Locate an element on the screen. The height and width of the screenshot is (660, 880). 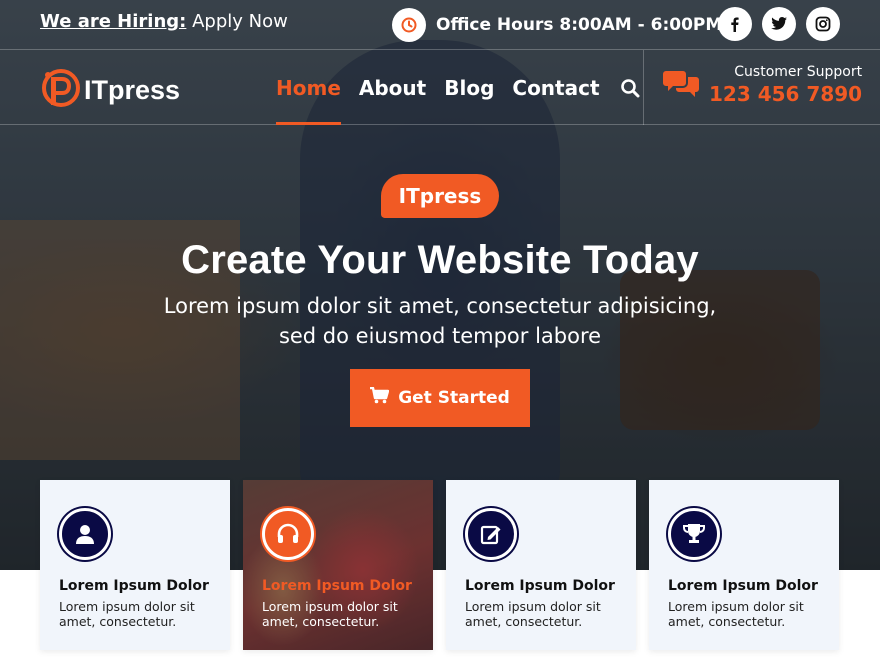
headphones-icon is located at coordinates (288, 534).